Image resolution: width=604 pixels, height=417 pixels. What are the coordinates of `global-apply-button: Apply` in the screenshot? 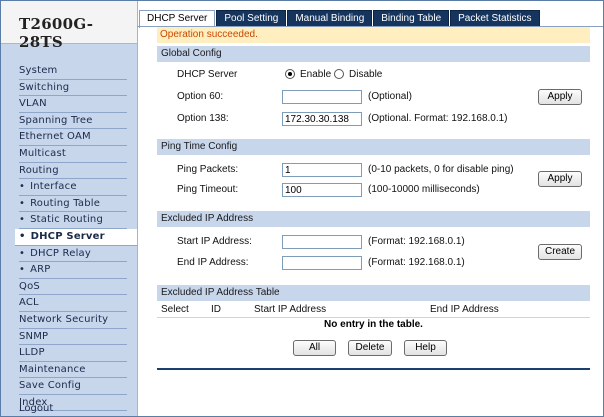 It's located at (560, 97).